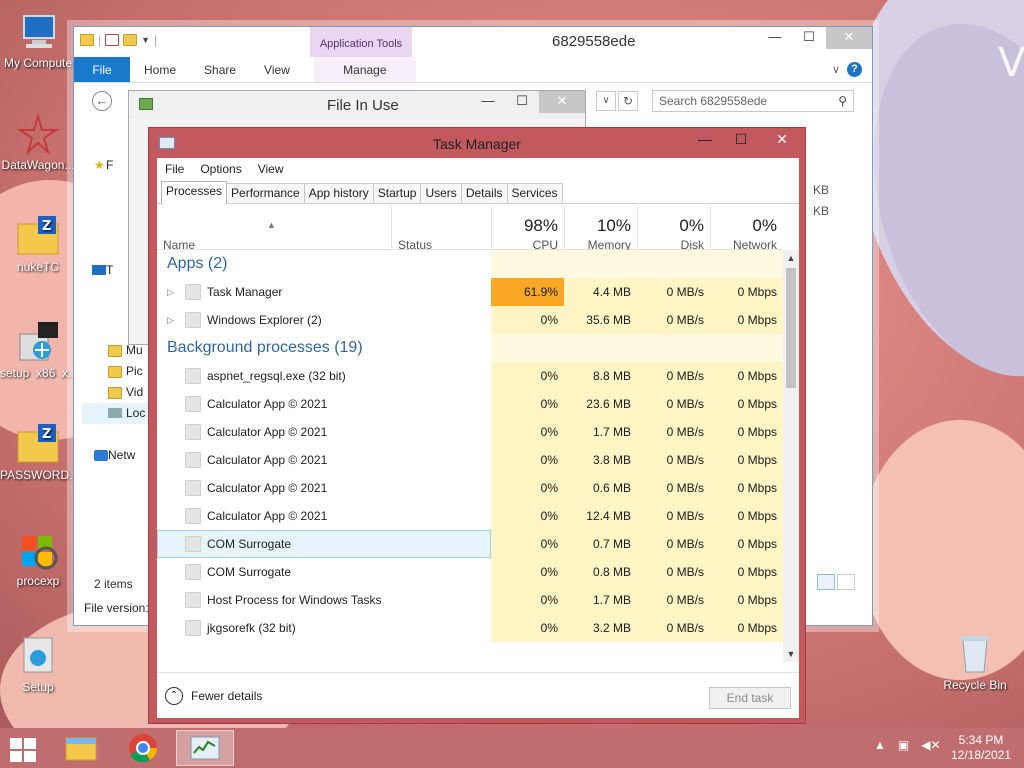  Describe the element at coordinates (102, 69) in the screenshot. I see `tab-file: File` at that location.